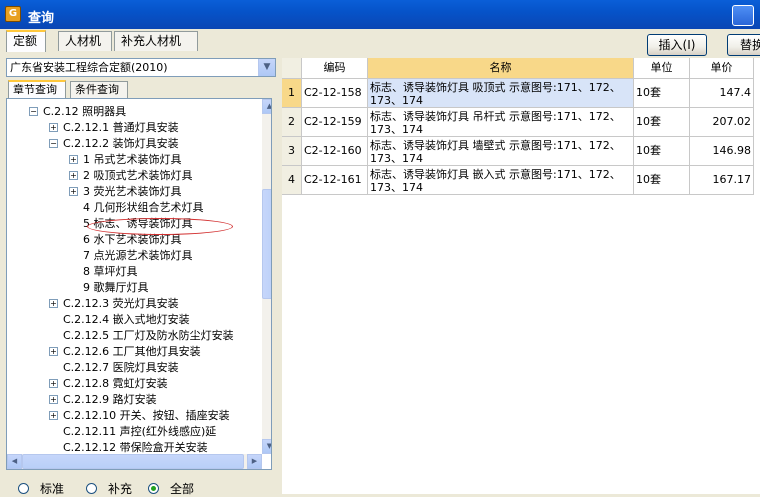  What do you see at coordinates (266, 446) in the screenshot?
I see `scroll-down-icon: ▼` at bounding box center [266, 446].